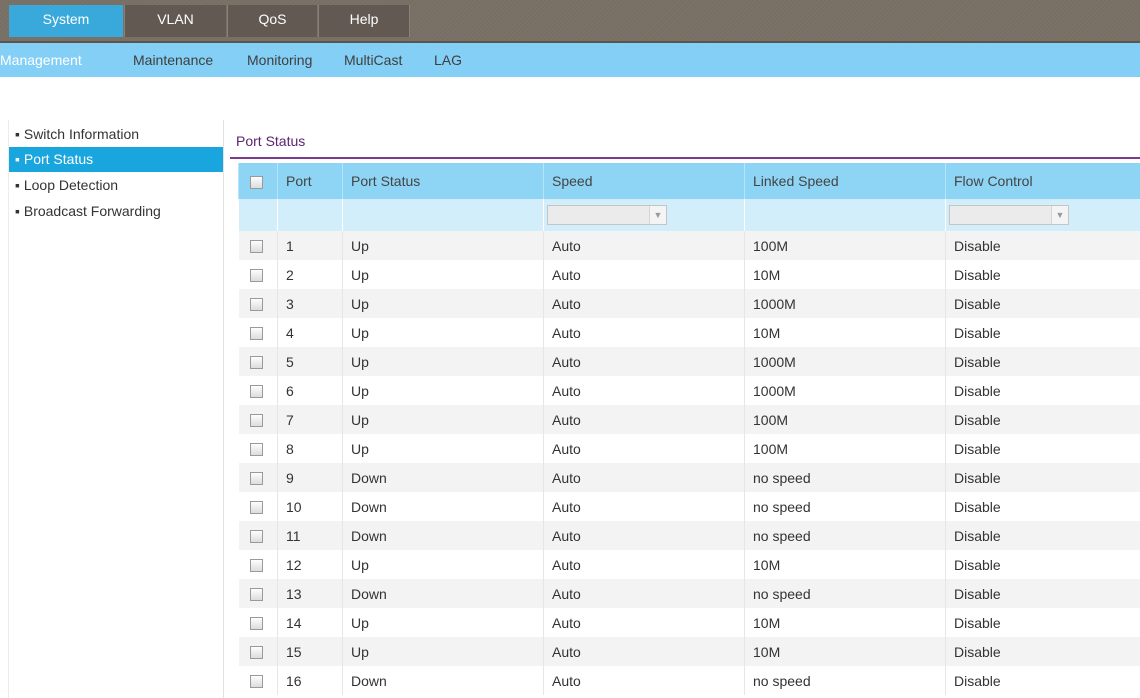 The height and width of the screenshot is (698, 1140). Describe the element at coordinates (41, 60) in the screenshot. I see `subnav-management: Management` at that location.